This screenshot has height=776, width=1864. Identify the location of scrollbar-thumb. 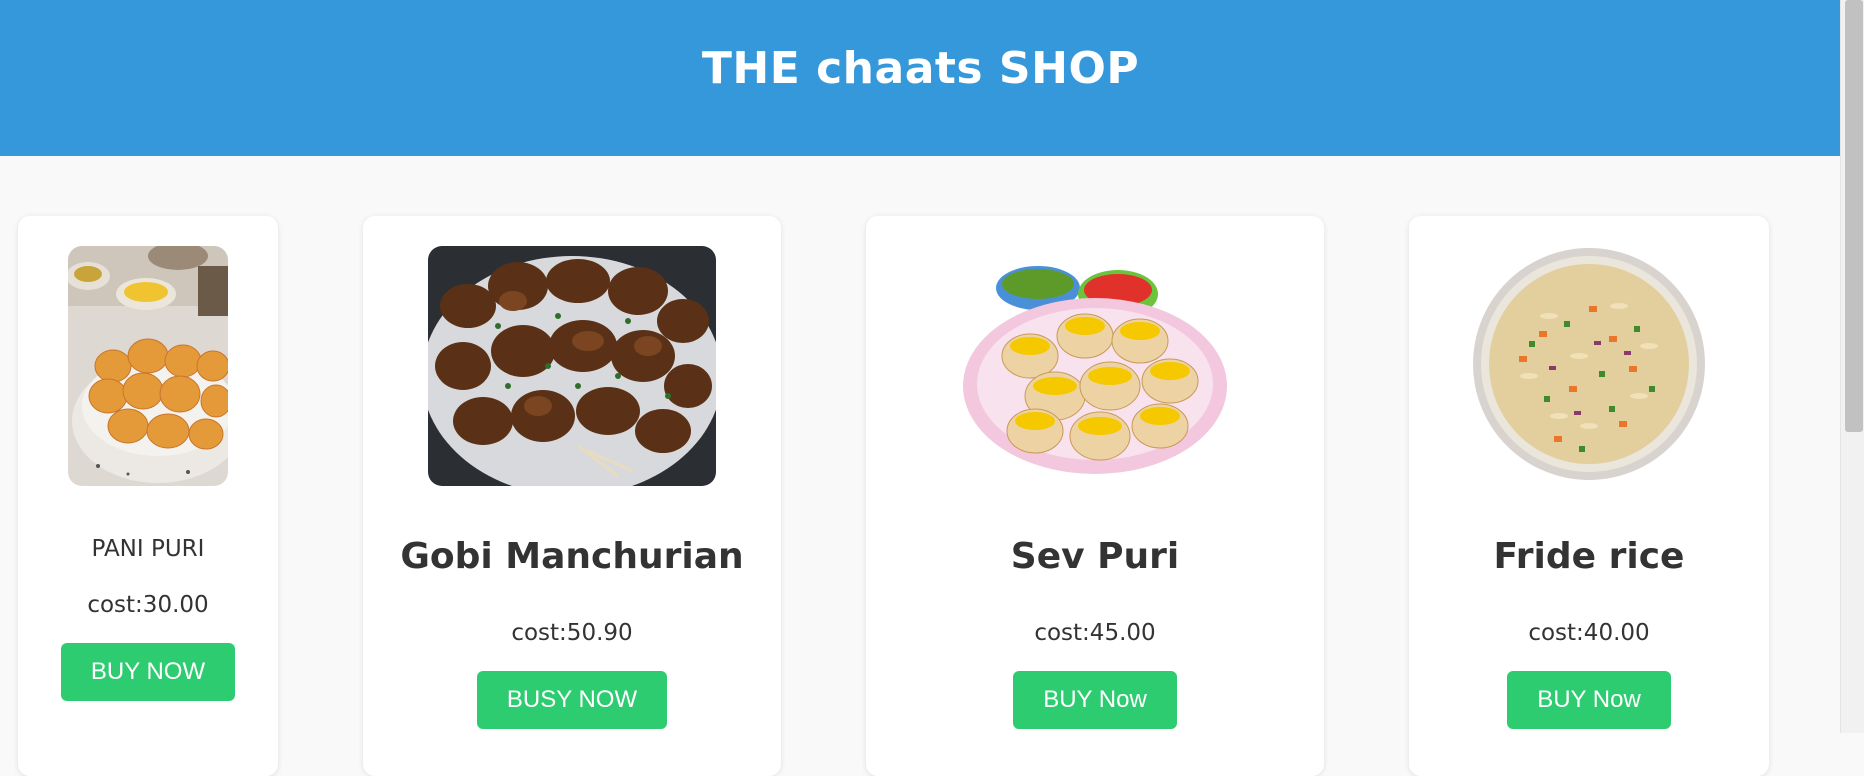
(1854, 216).